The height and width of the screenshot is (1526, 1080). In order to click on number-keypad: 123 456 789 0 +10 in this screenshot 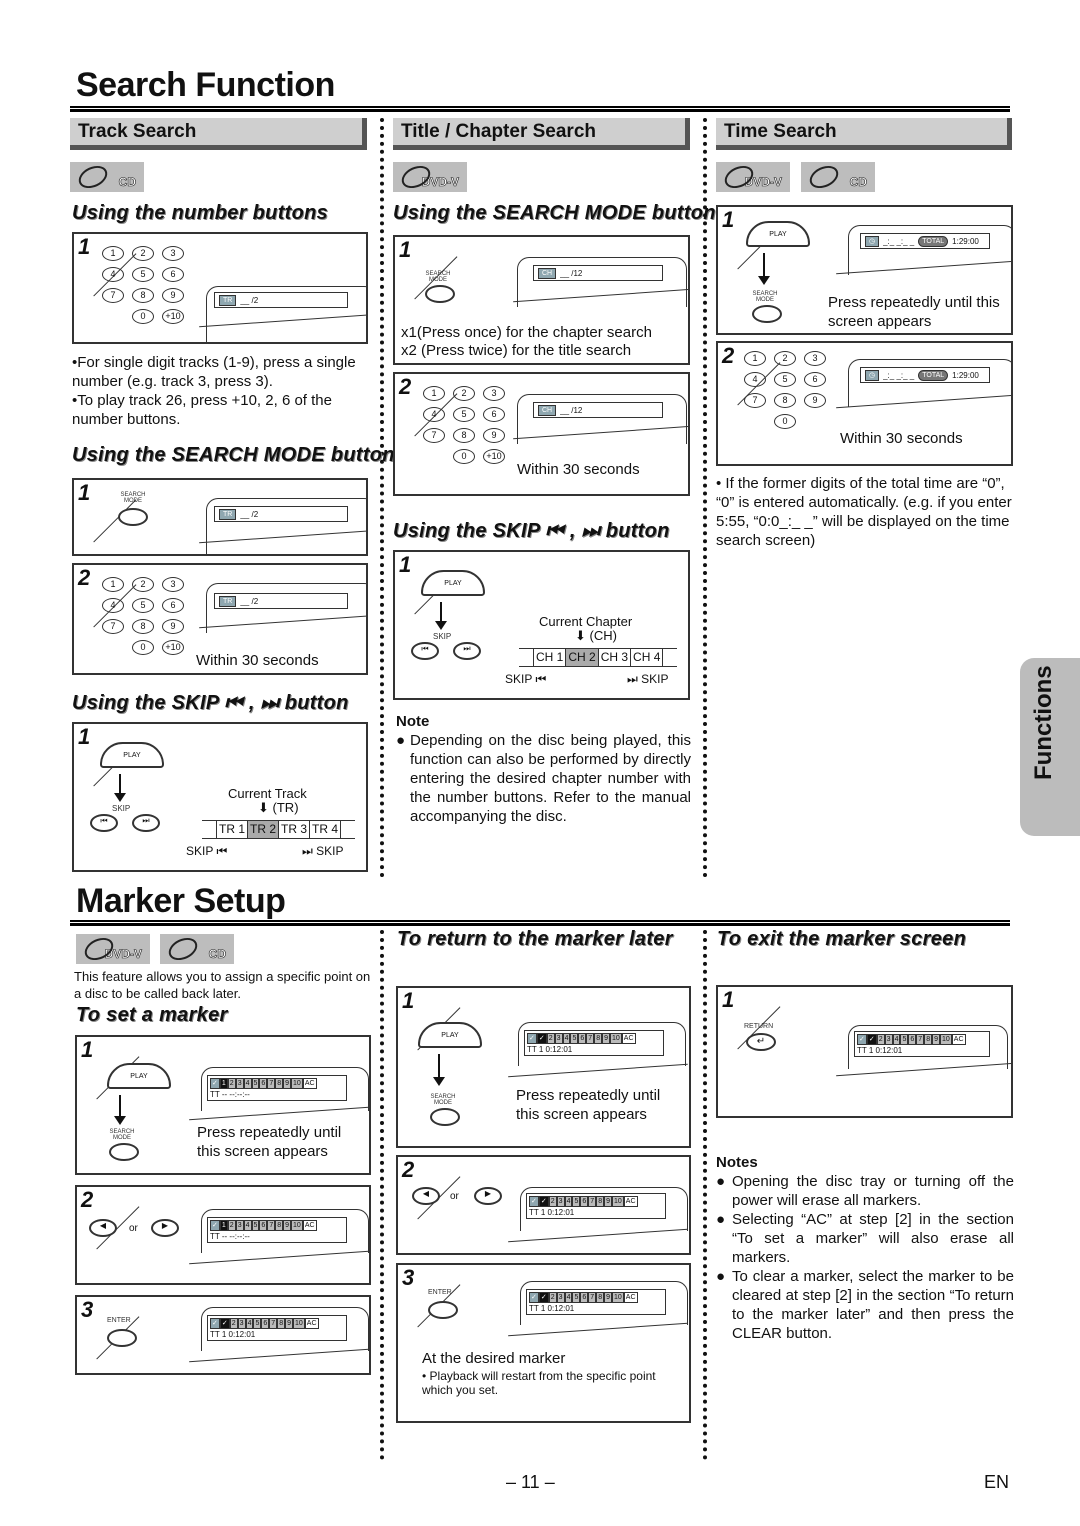, I will do `click(143, 285)`.